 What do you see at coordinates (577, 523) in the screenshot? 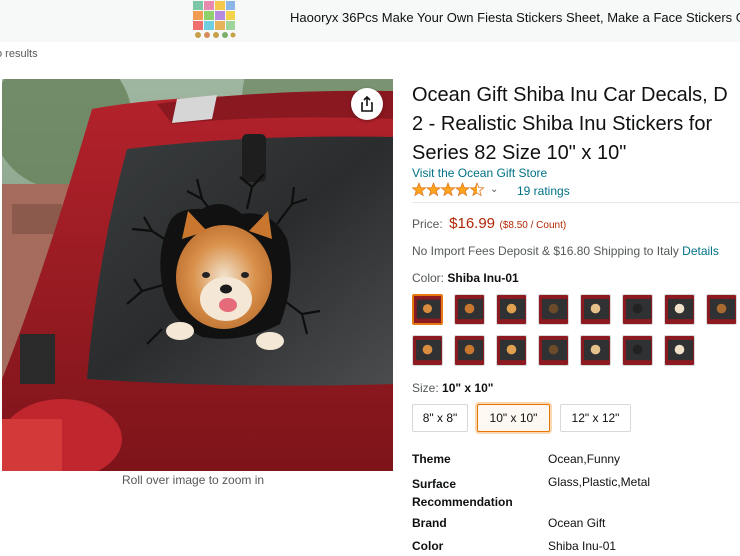
I see `spec-value-brand: Ocean Gift` at bounding box center [577, 523].